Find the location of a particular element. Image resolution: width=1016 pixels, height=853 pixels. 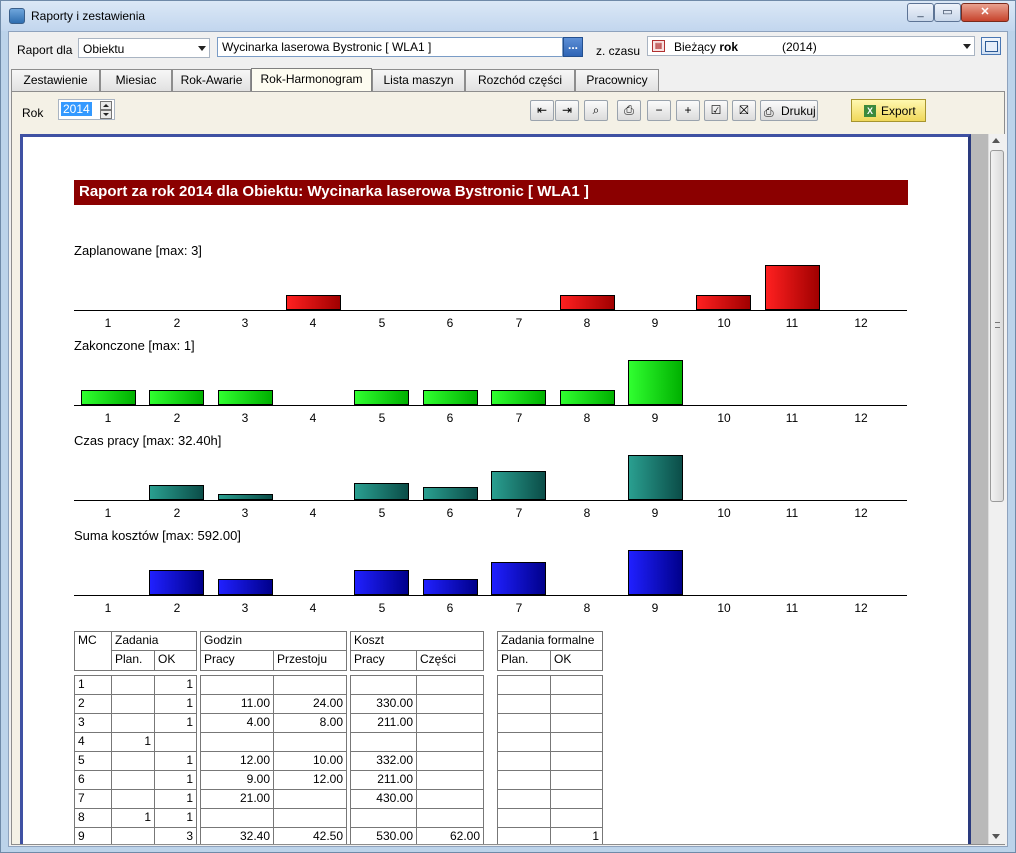

table-cell: 330.00 is located at coordinates (383, 704).